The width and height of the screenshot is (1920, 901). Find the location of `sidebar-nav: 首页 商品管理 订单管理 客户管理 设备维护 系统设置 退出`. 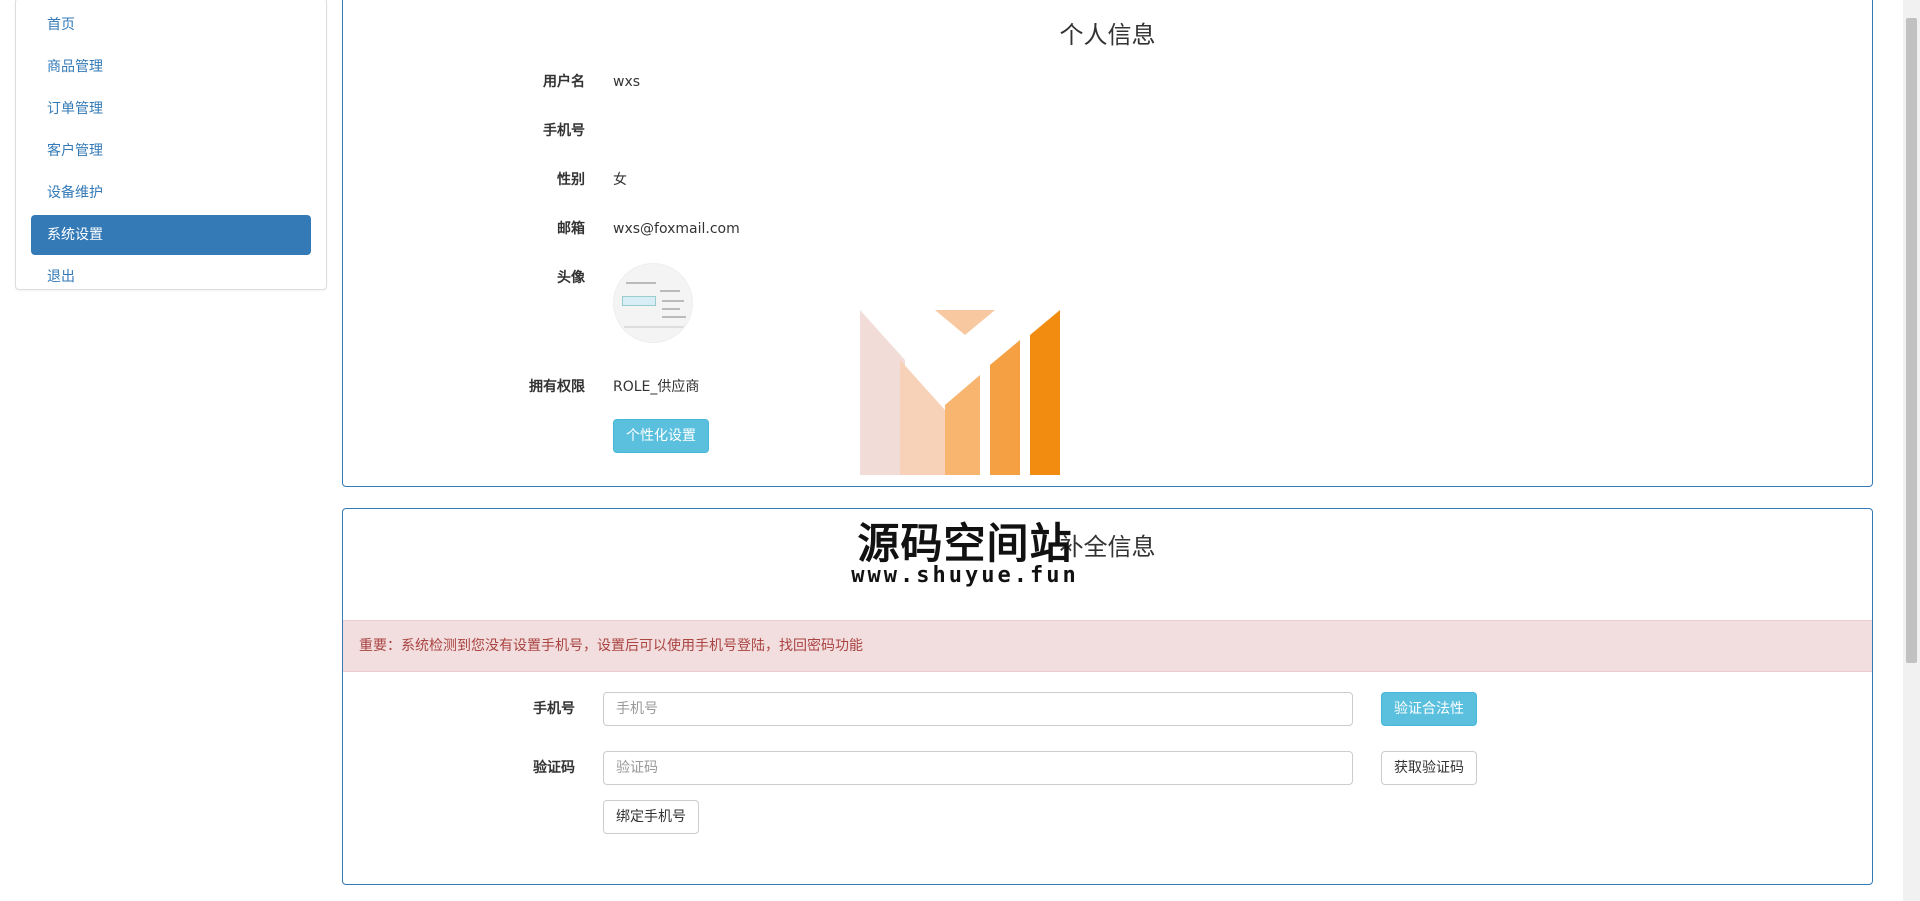

sidebar-nav: 首页 商品管理 订单管理 客户管理 设备维护 系统设置 退出 is located at coordinates (171, 145).